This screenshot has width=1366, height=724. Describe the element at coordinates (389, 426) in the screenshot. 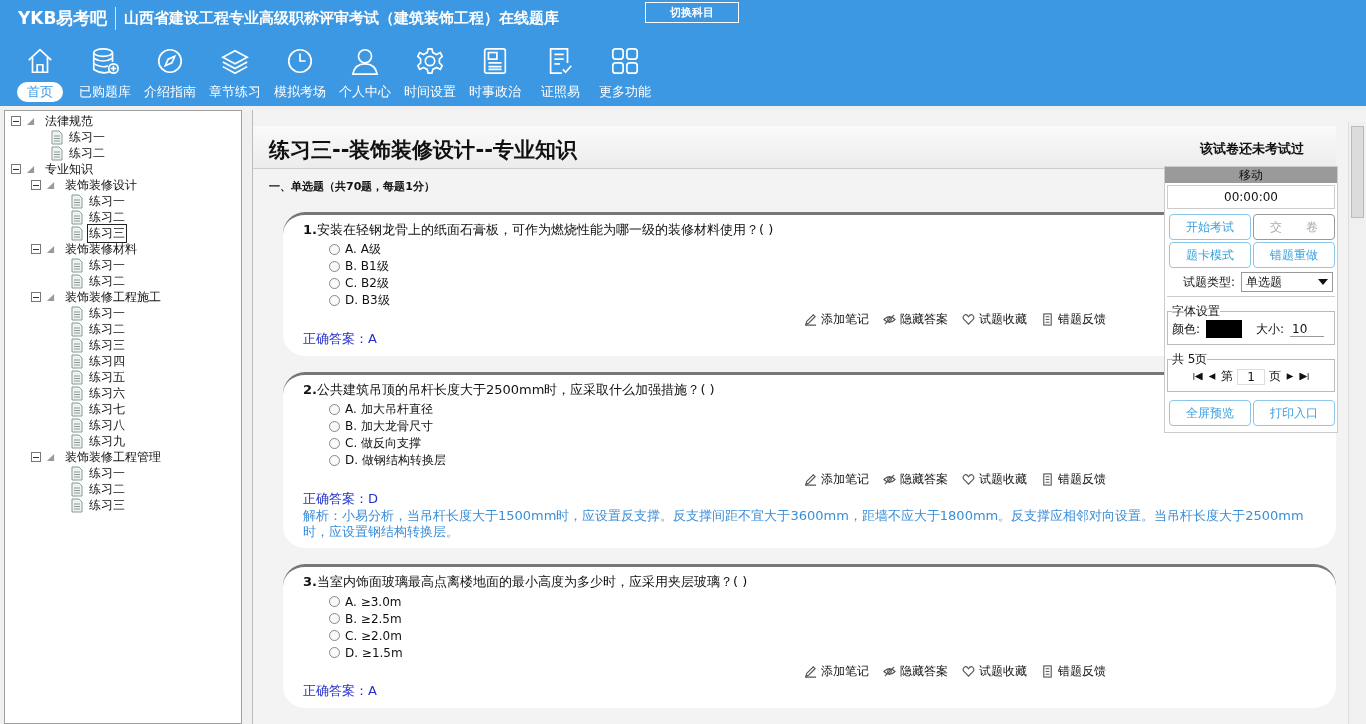

I see `option-text: B. 加大龙骨尺寸` at that location.